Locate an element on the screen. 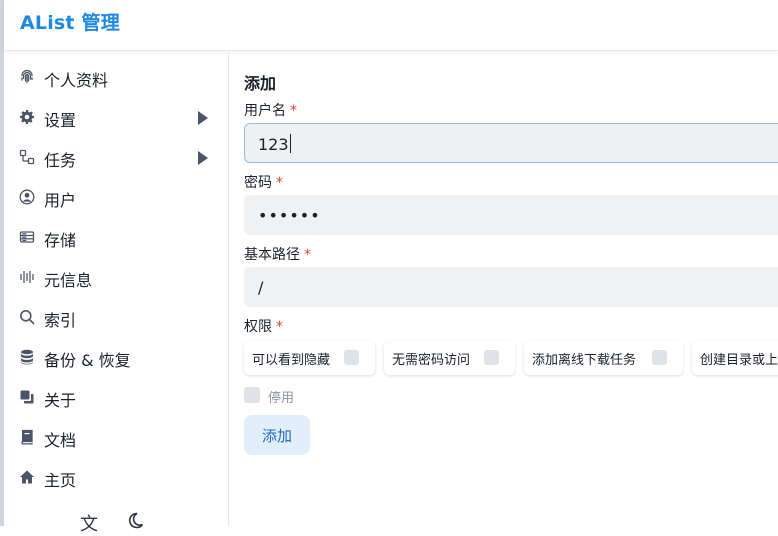 The image size is (778, 536). moon-icon is located at coordinates (135, 521).